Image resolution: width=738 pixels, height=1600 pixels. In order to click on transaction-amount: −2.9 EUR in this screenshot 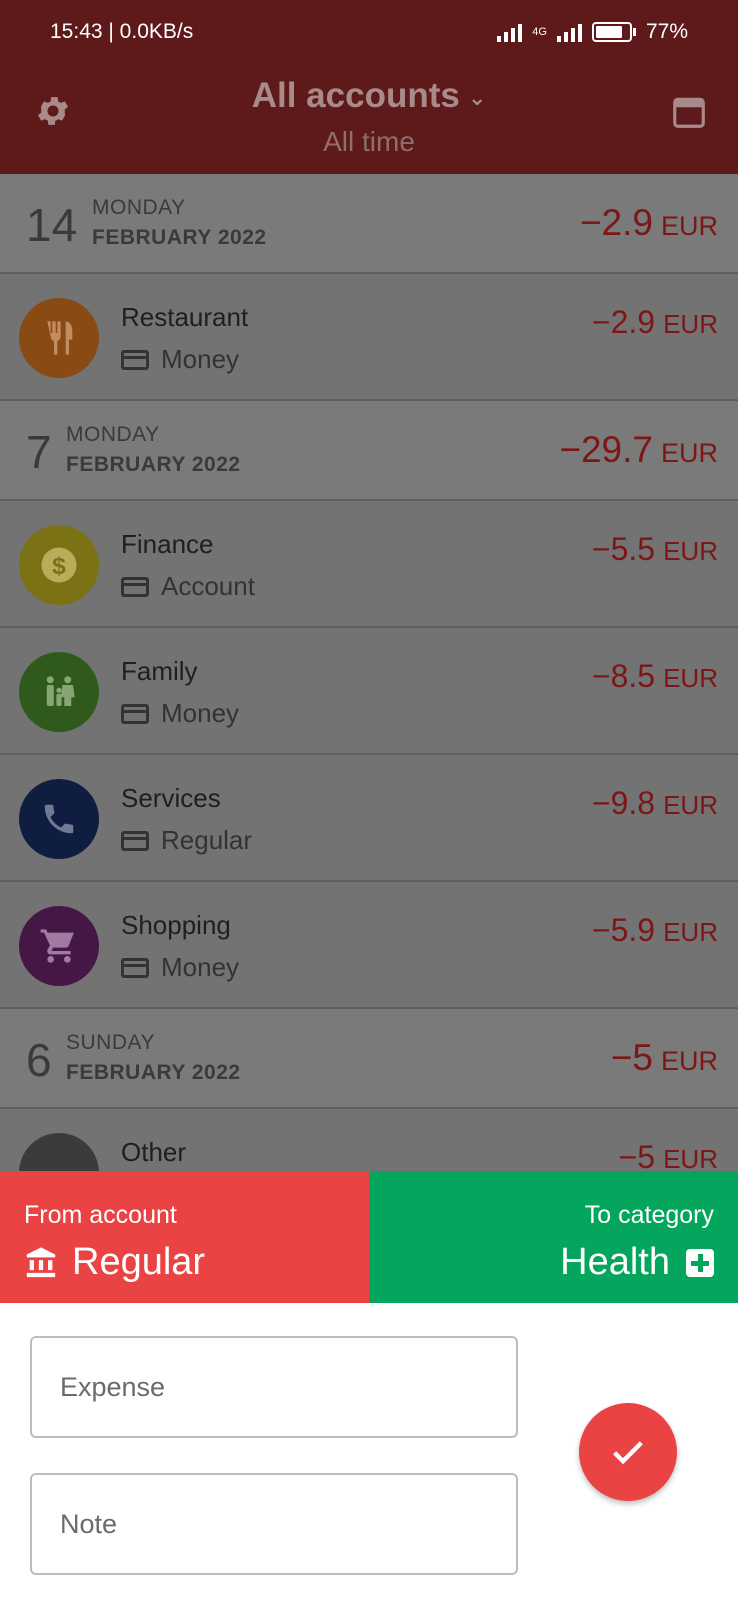, I will do `click(654, 322)`.